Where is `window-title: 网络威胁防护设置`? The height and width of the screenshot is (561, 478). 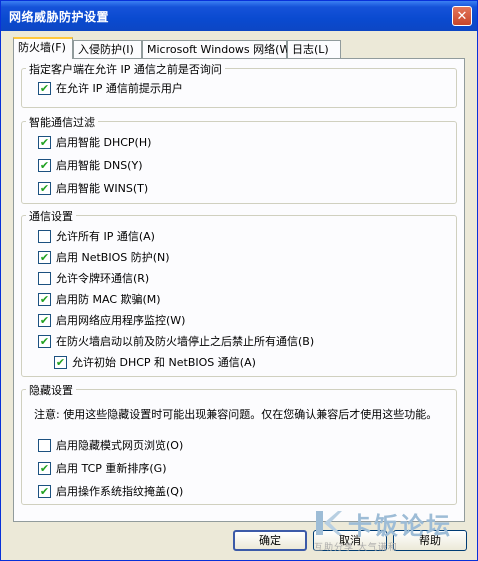
window-title: 网络威胁防护设置 is located at coordinates (59, 17).